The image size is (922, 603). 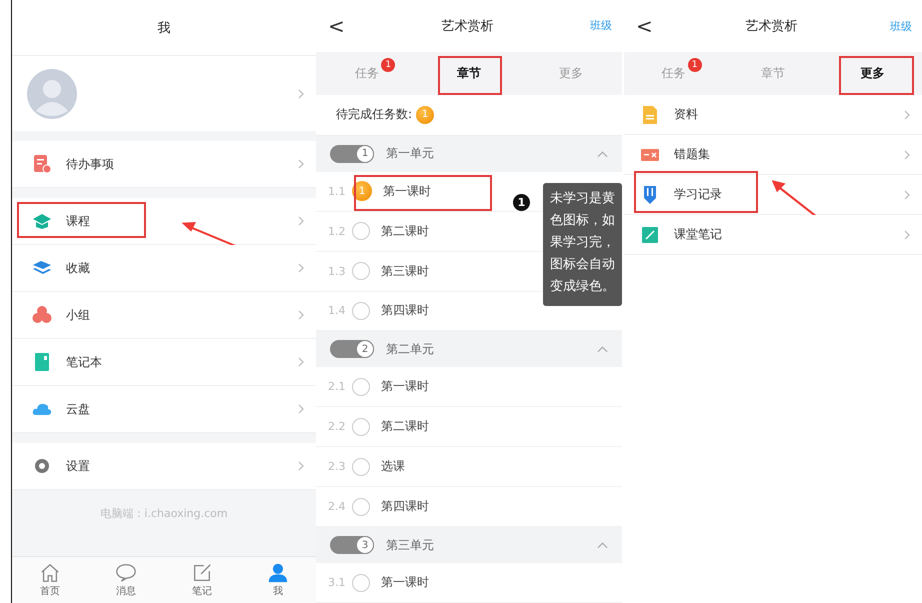 I want to click on tooltip: 未学习是黄色图标，如果学习完，图标会自动变成绿色。, so click(x=582, y=244).